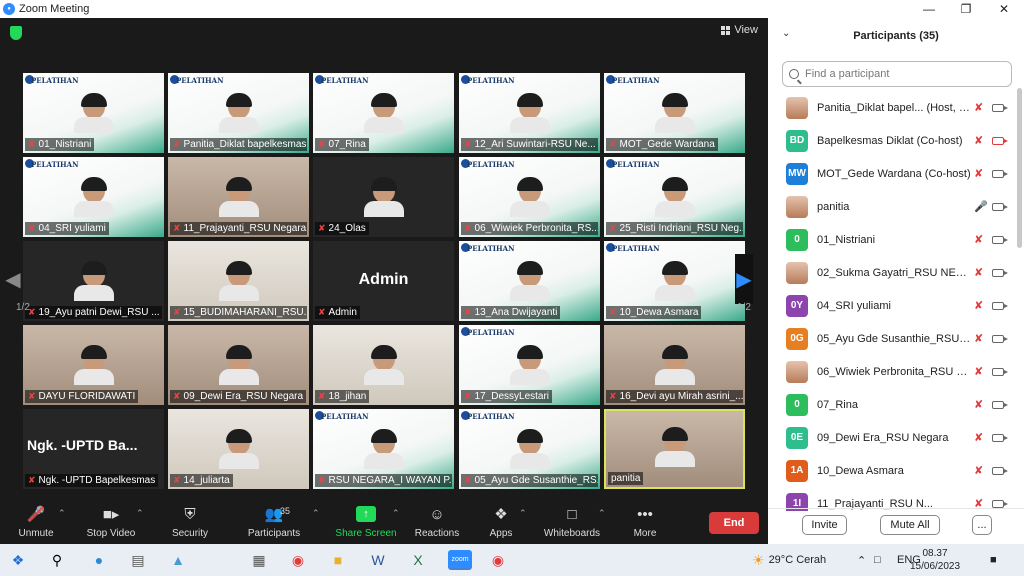 This screenshot has height=576, width=1024. I want to click on maximize-button: ❐, so click(966, 9).